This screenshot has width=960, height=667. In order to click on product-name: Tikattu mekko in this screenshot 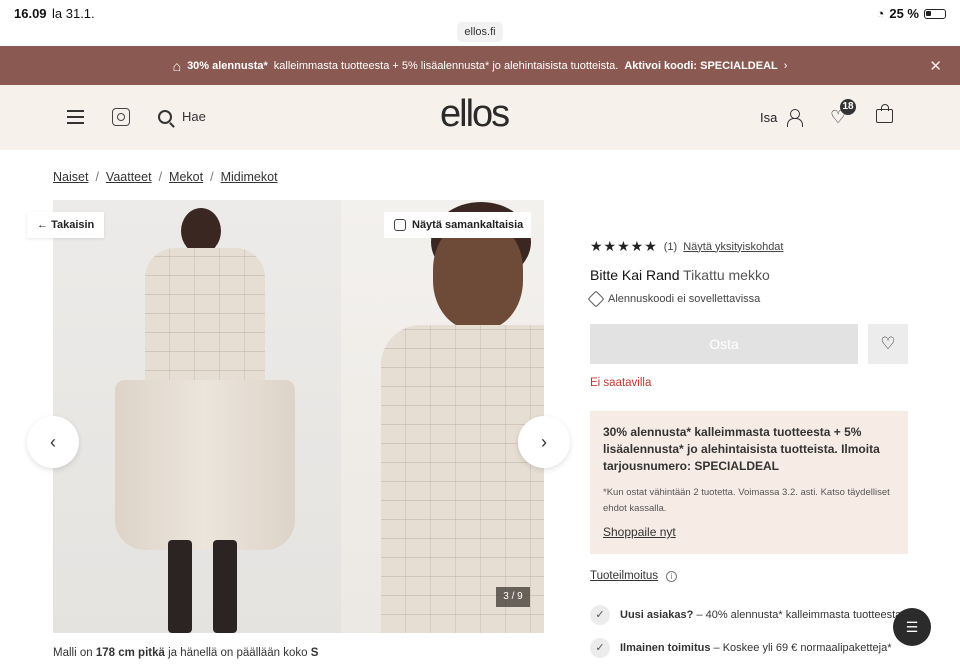, I will do `click(726, 275)`.